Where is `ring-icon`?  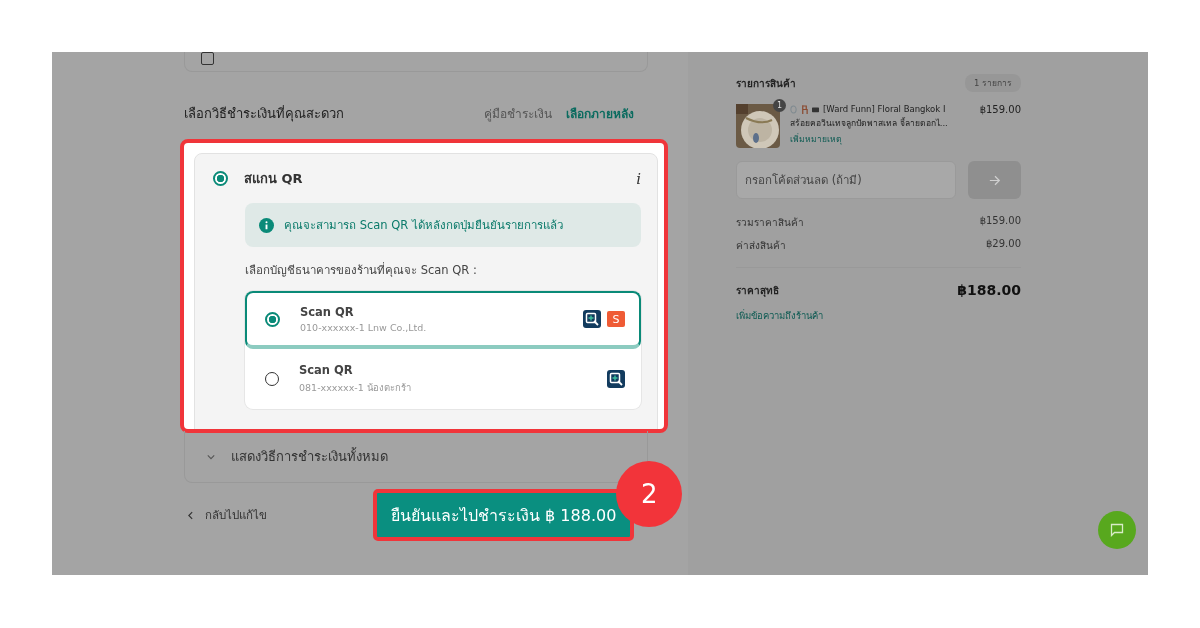 ring-icon is located at coordinates (793, 109).